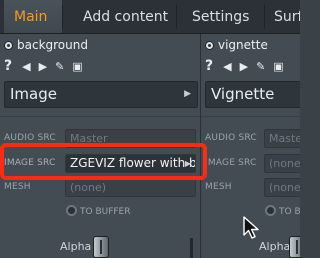  I want to click on preset-label: Vignette, so click(243, 94).